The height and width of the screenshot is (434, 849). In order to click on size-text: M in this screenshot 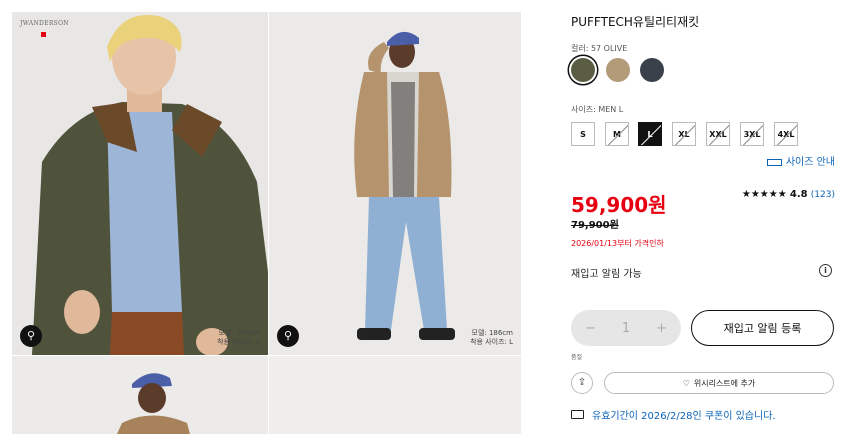, I will do `click(617, 134)`.